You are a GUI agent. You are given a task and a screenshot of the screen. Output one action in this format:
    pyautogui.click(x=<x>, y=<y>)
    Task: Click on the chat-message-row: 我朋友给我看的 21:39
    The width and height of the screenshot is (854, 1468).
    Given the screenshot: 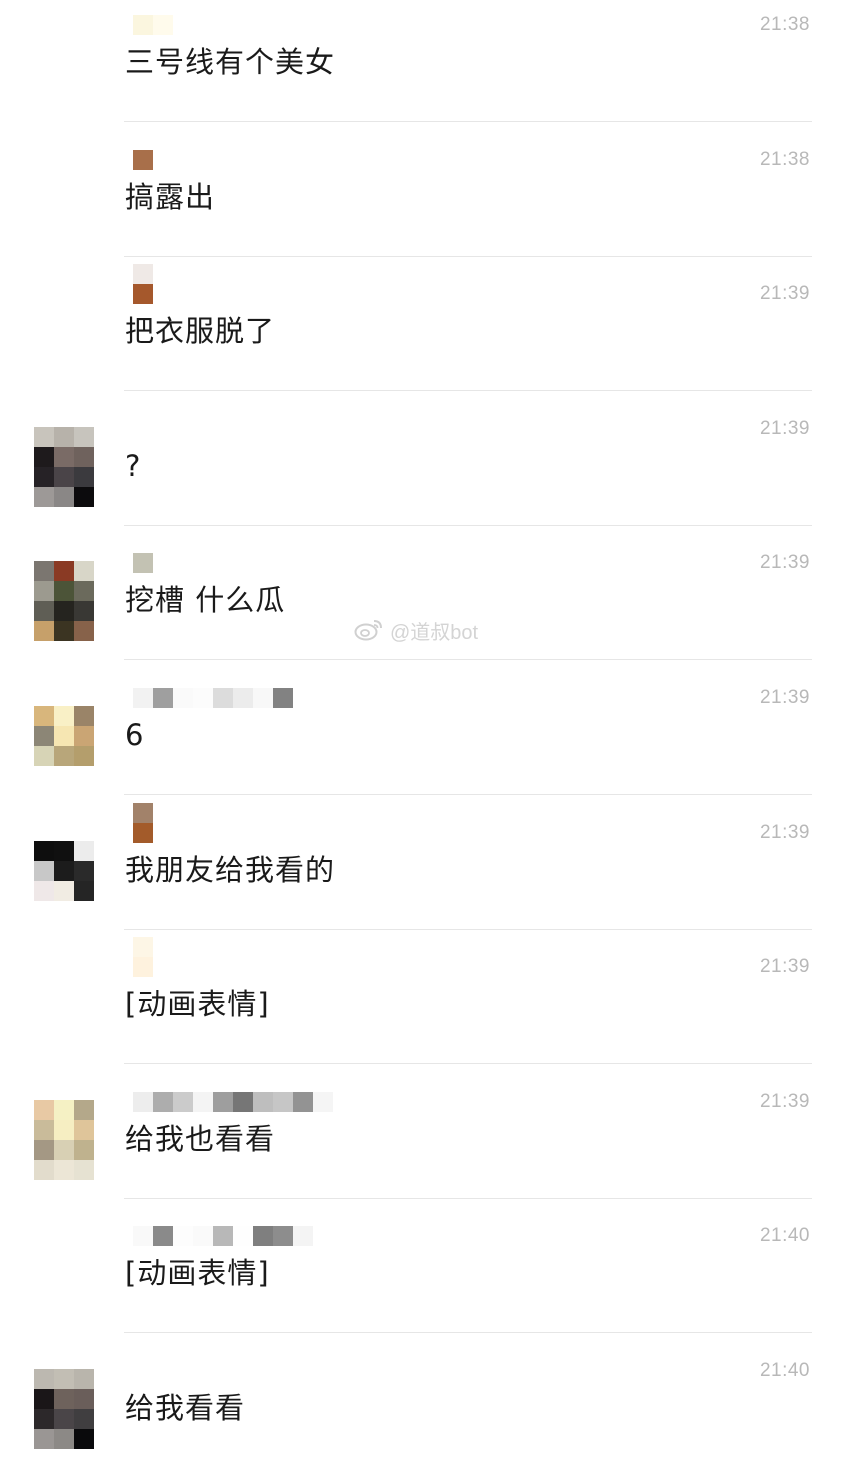 What is the action you would take?
    pyautogui.click(x=427, y=862)
    